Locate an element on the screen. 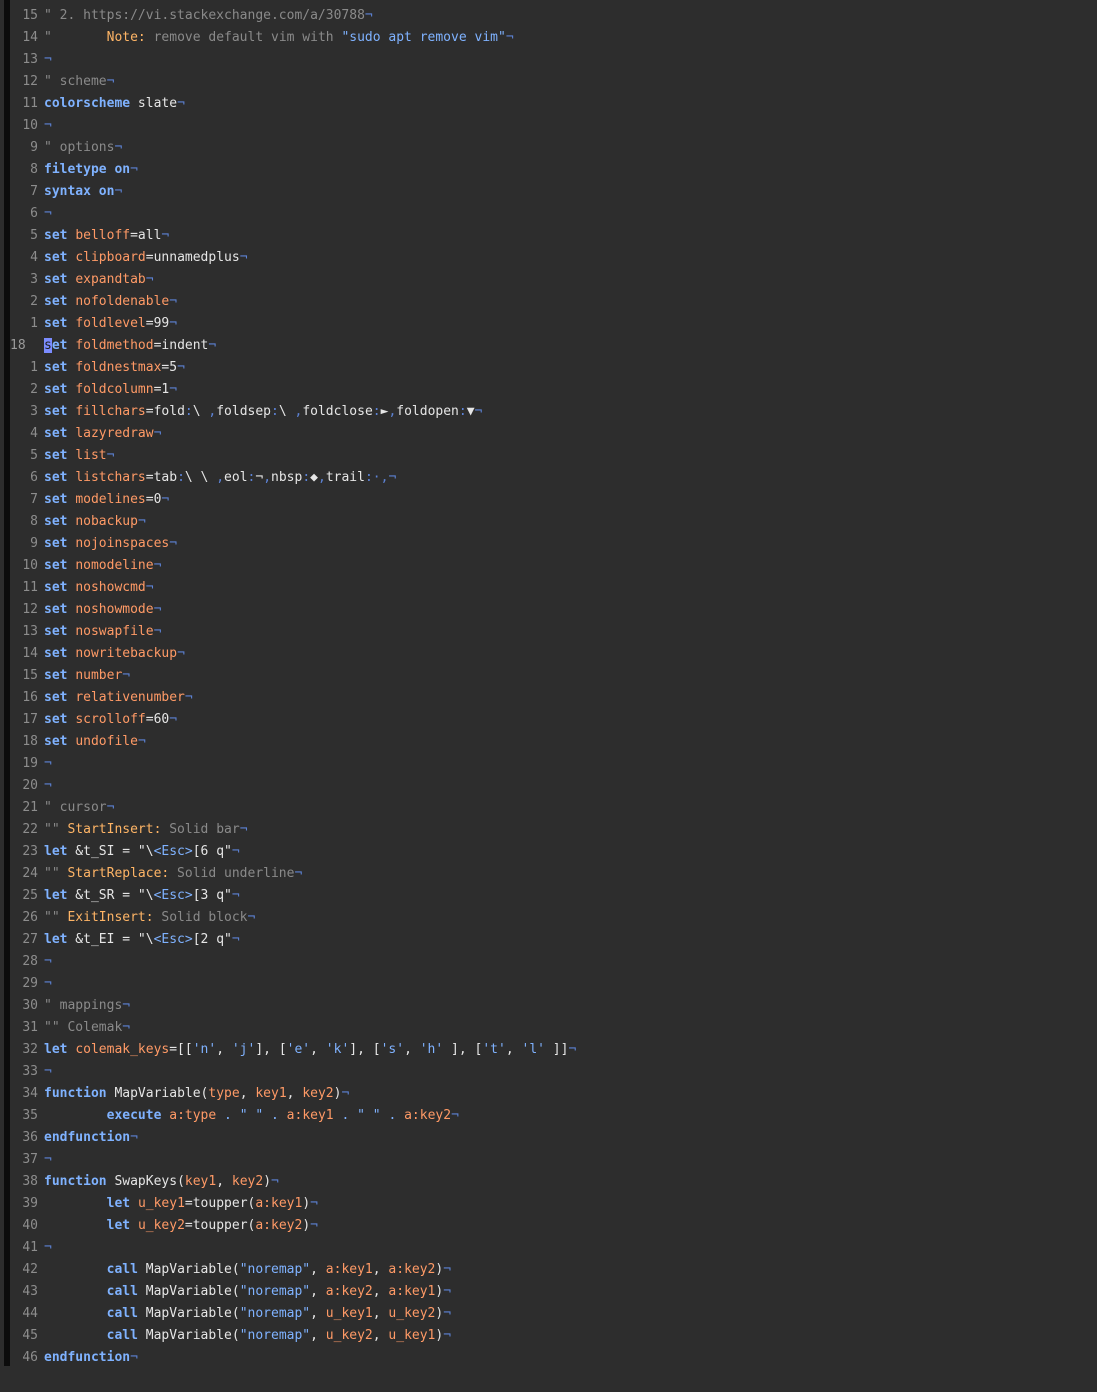 The height and width of the screenshot is (1392, 1097). code-line: 8 filetype on¬ is located at coordinates (553, 170).